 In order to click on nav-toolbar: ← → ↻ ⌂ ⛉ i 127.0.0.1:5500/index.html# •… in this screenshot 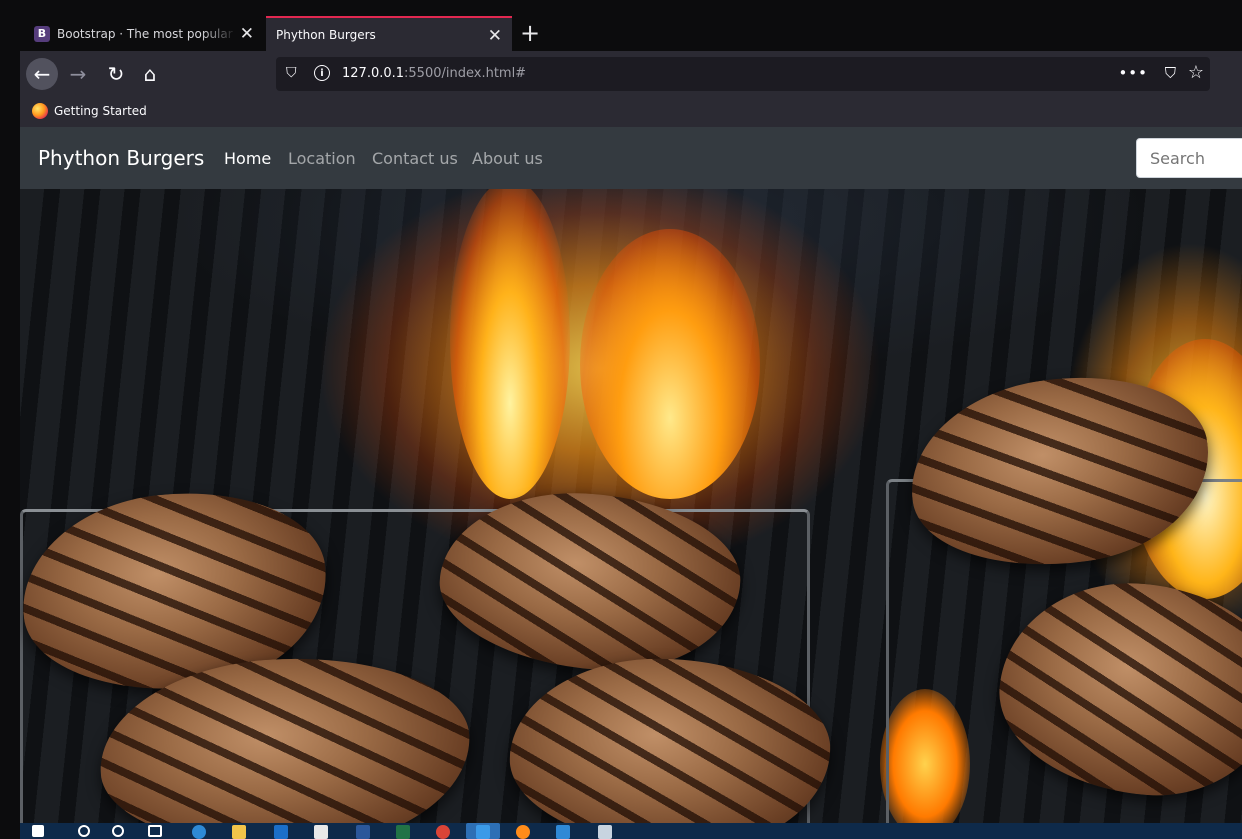, I will do `click(631, 74)`.